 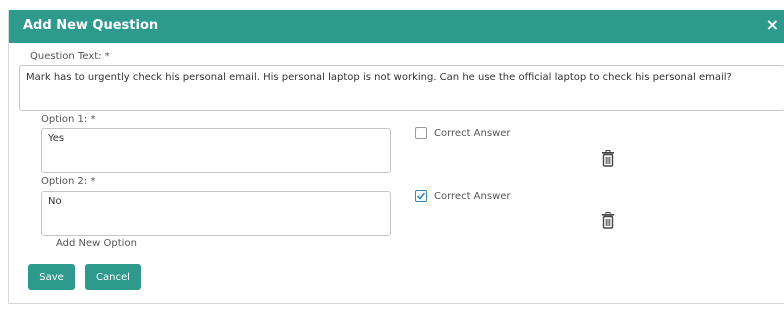 I want to click on option-1-correct-label: Correct Answer, so click(x=472, y=133).